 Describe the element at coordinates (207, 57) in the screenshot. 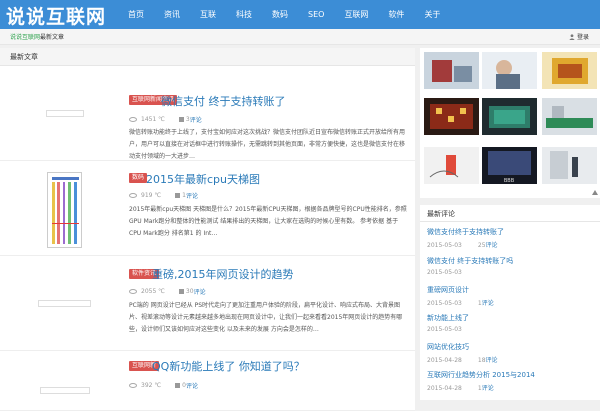

I see `article-list-header: 最新文章` at that location.